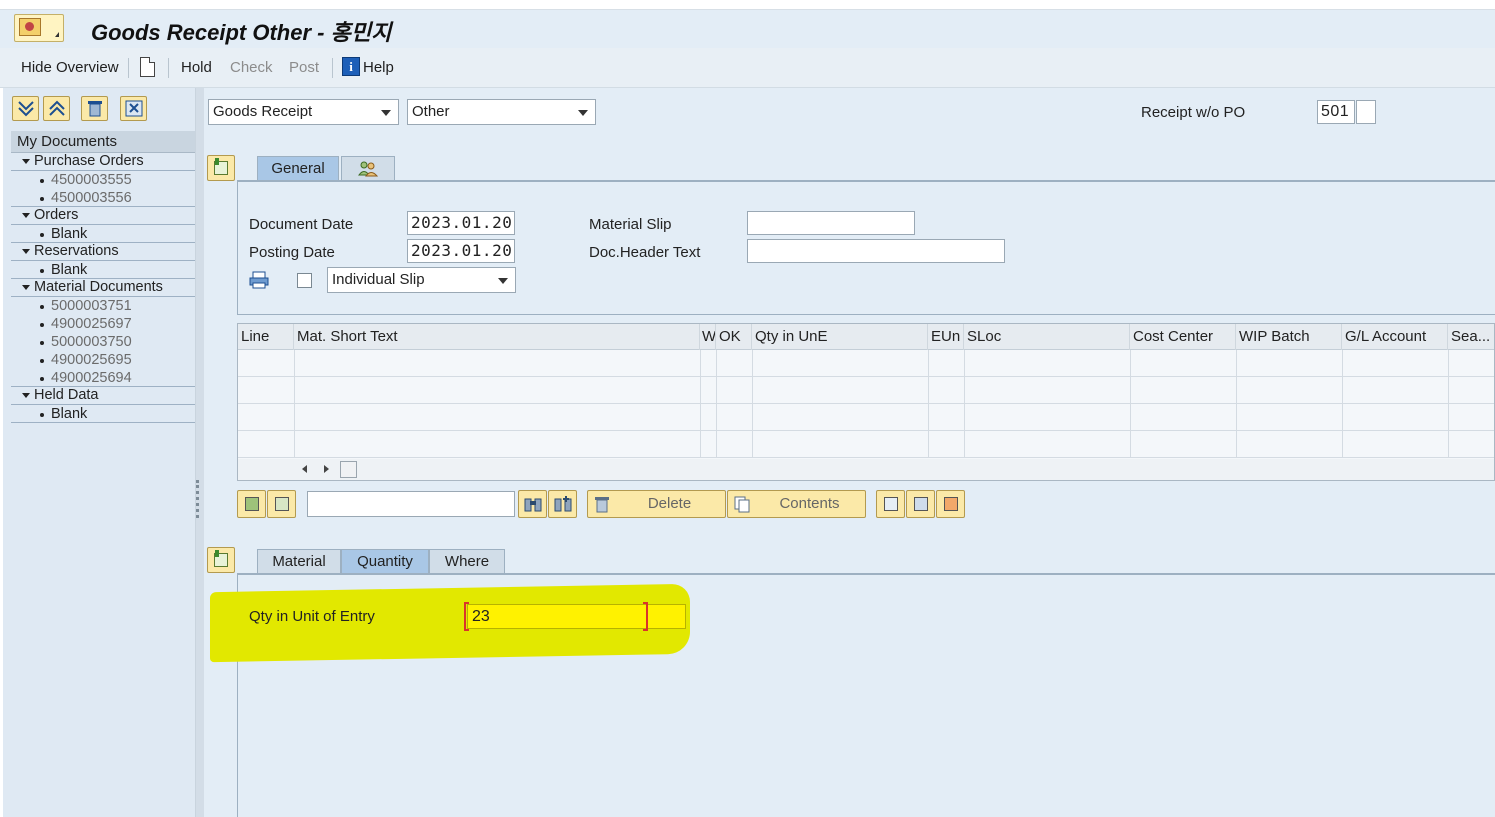 The width and height of the screenshot is (1495, 817). Describe the element at coordinates (103, 162) in the screenshot. I see `tree-node-purchase-orders: Purchase Orders` at that location.